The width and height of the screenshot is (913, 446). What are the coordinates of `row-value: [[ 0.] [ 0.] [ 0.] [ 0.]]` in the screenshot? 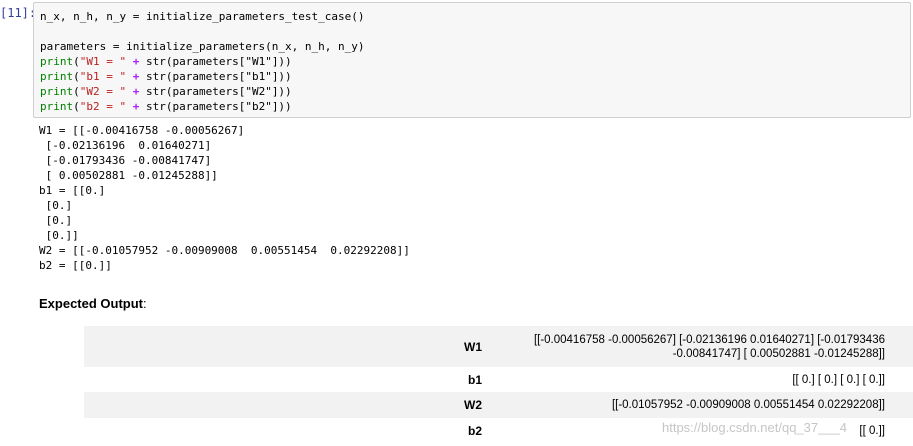 It's located at (838, 379).